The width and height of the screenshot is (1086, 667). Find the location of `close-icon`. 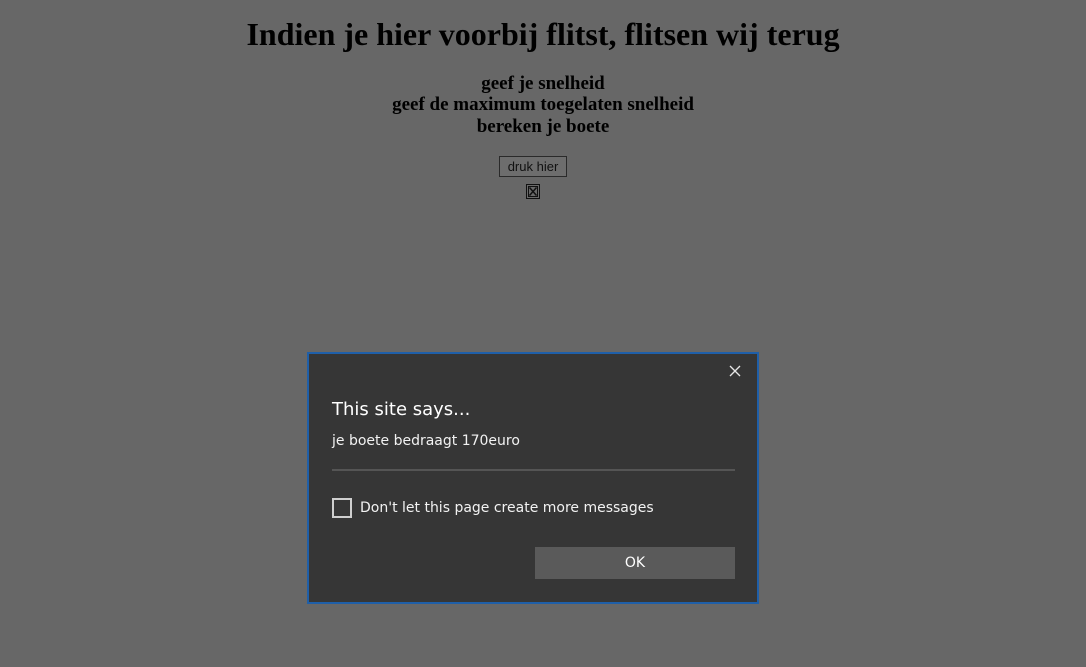

close-icon is located at coordinates (735, 371).